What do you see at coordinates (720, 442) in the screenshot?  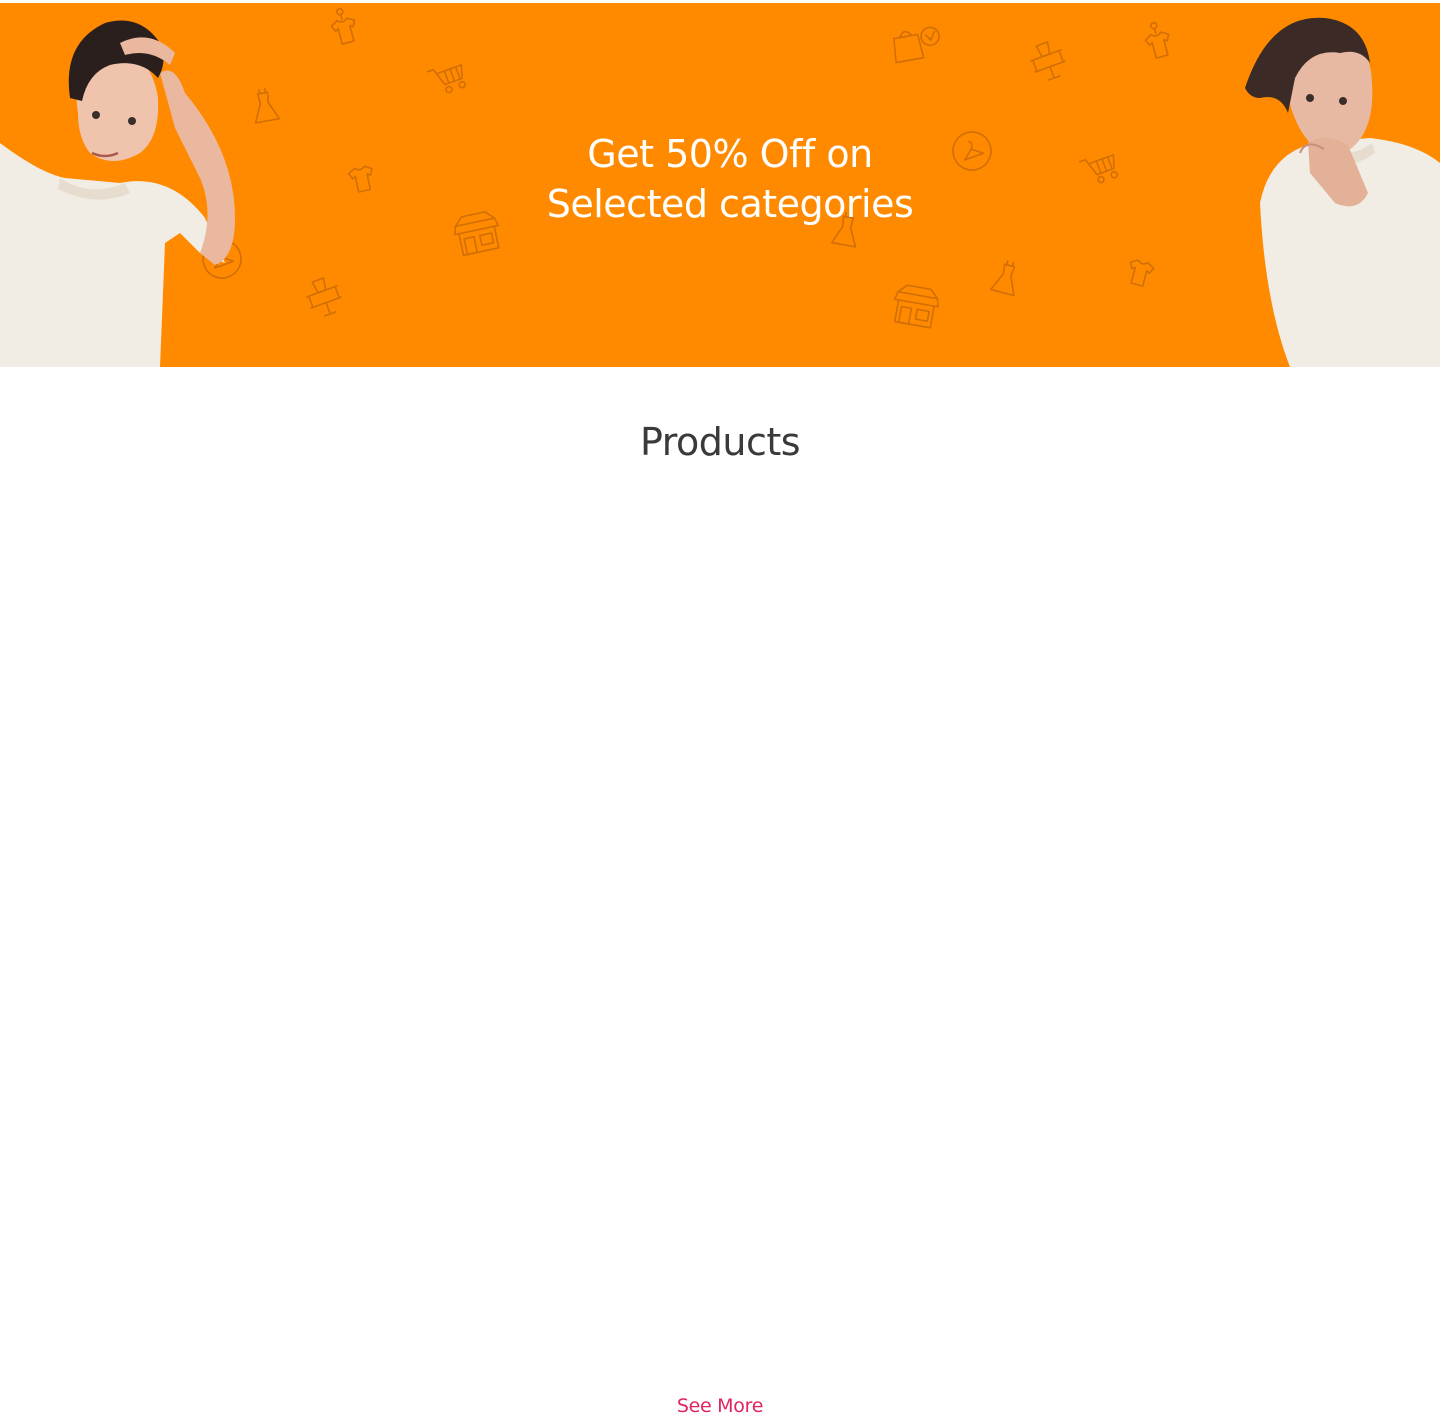 I see `products-section-title: Products` at bounding box center [720, 442].